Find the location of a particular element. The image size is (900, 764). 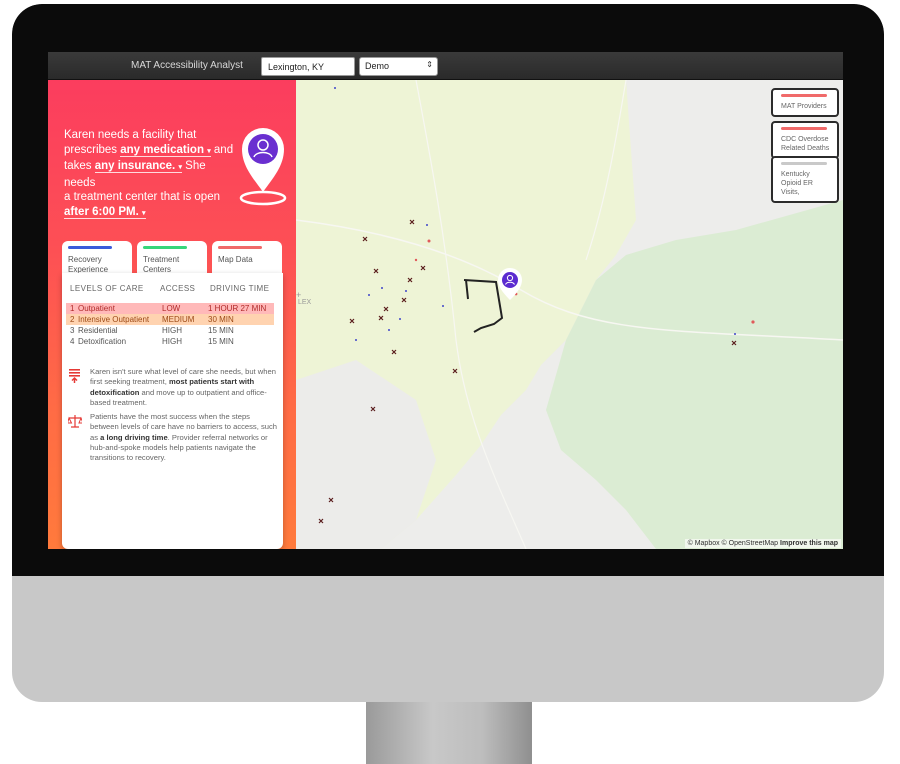

table-row: 1 Outpatient LOW 1 HOUR 27 MIN is located at coordinates (170, 308).